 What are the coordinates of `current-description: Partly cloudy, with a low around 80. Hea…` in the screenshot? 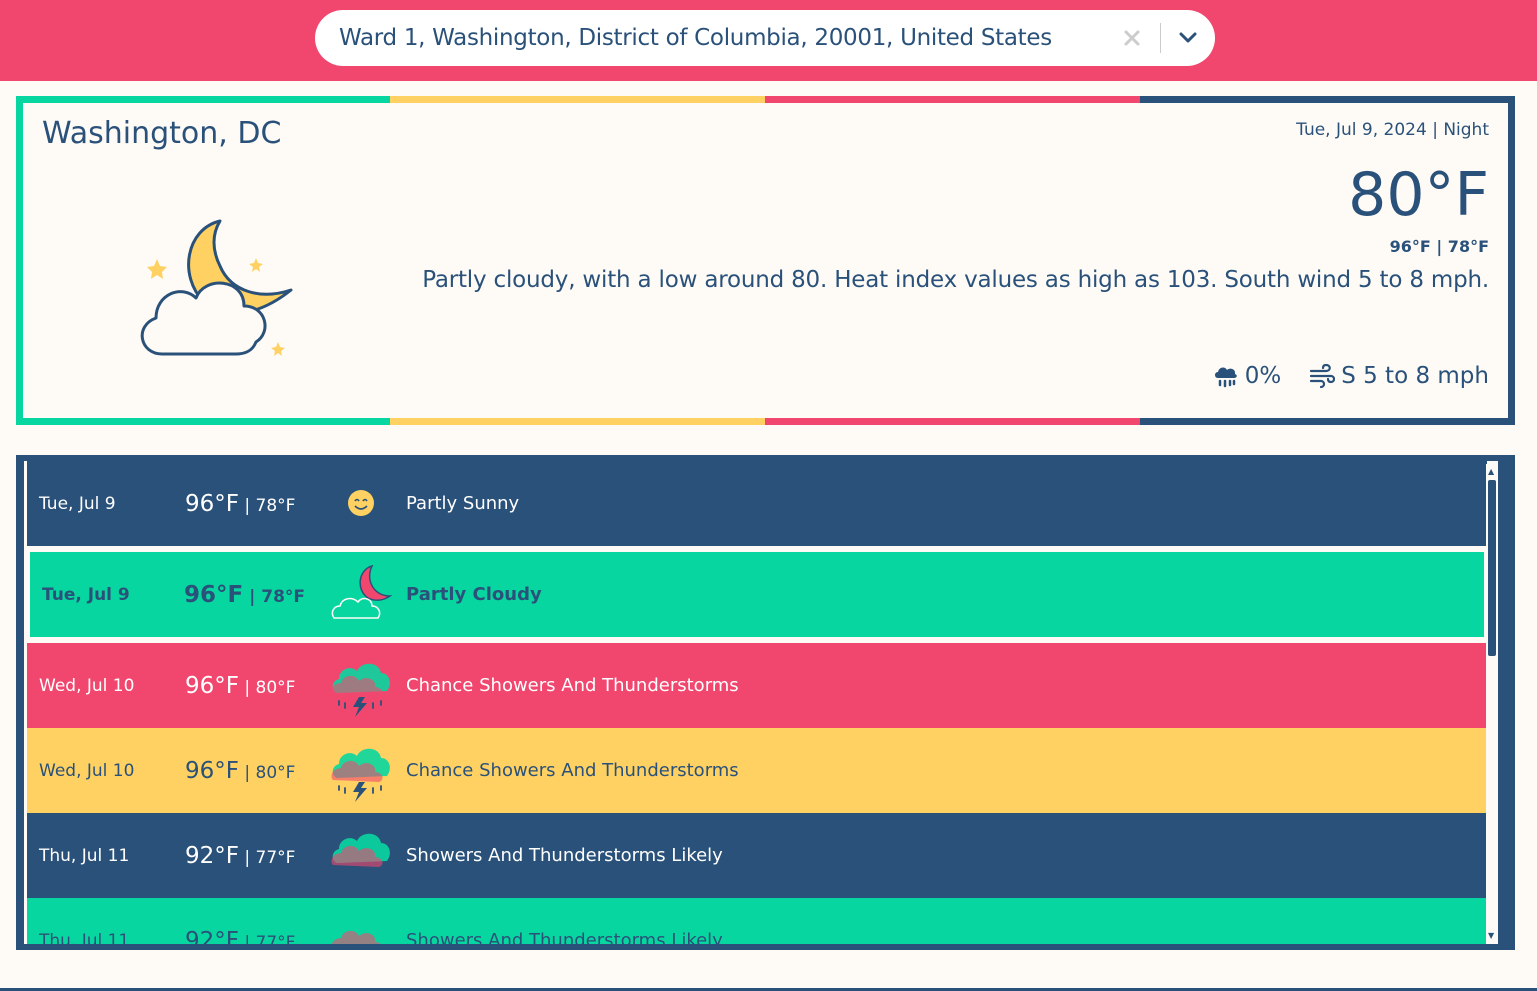 It's located at (955, 280).